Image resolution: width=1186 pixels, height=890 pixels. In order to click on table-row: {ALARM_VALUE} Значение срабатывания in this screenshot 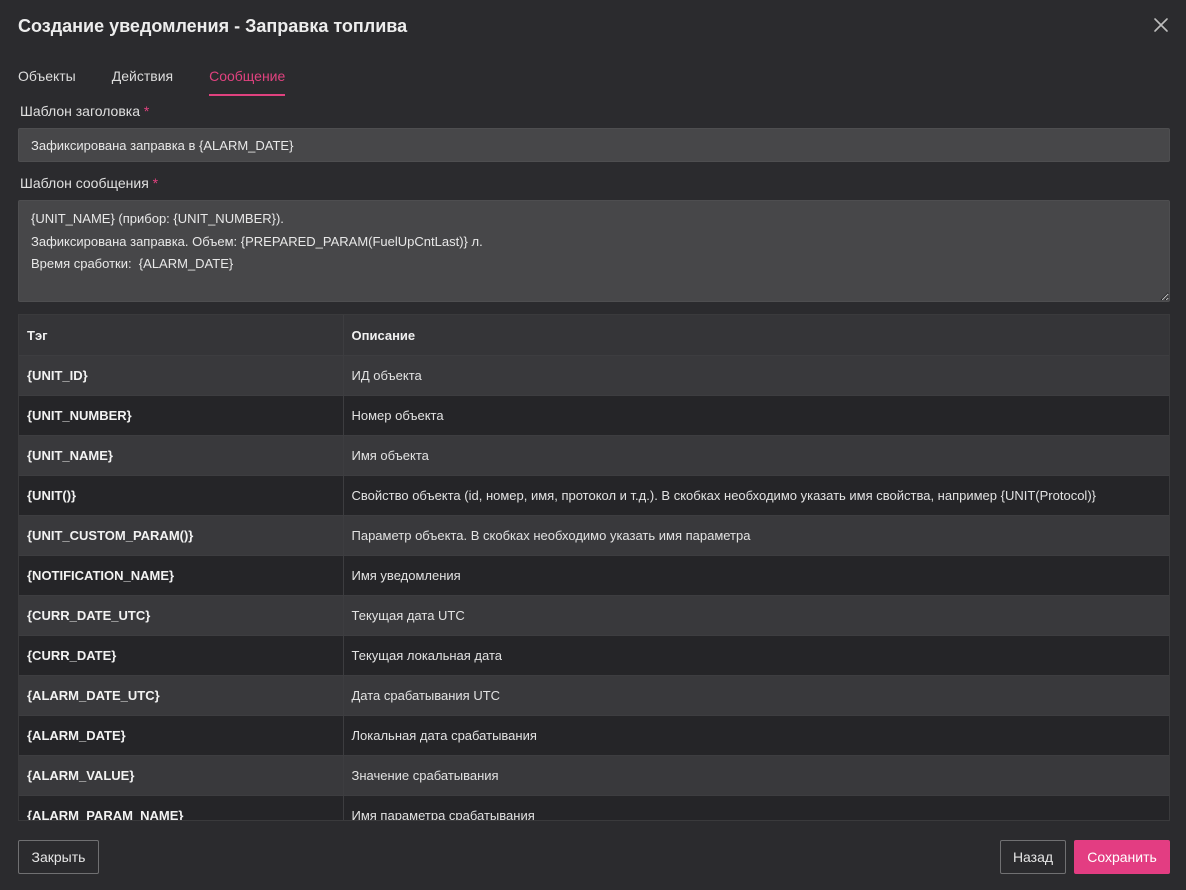, I will do `click(594, 775)`.